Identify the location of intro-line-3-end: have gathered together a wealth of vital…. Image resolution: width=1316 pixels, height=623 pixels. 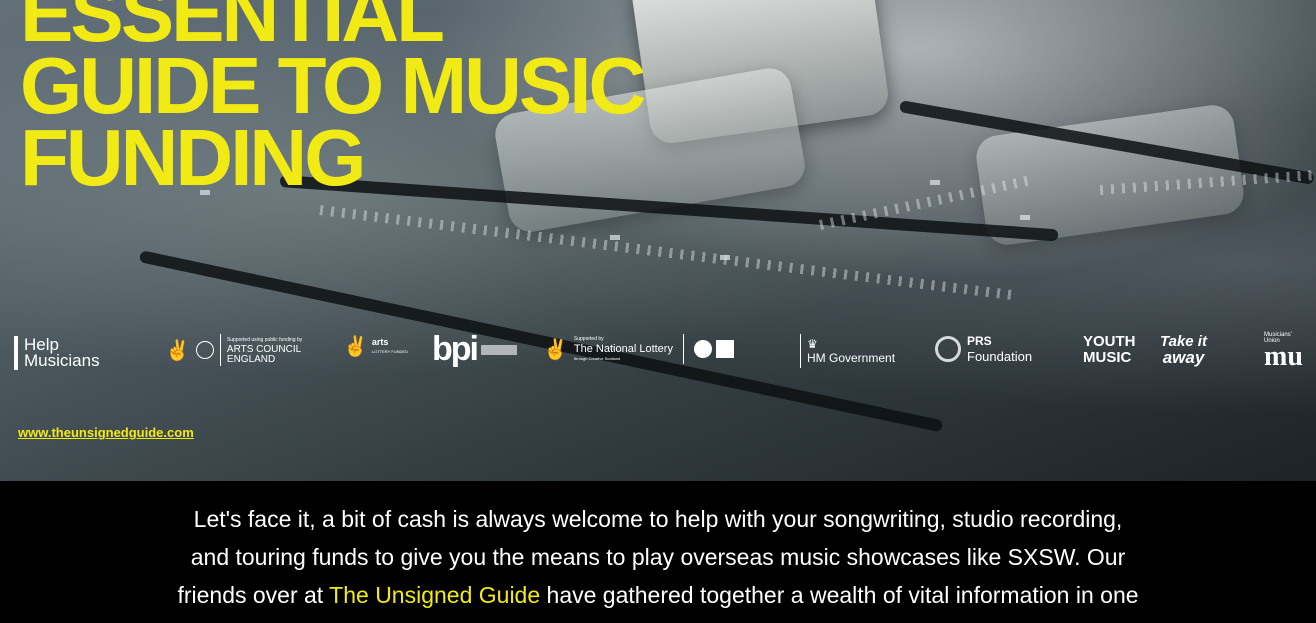
(839, 595).